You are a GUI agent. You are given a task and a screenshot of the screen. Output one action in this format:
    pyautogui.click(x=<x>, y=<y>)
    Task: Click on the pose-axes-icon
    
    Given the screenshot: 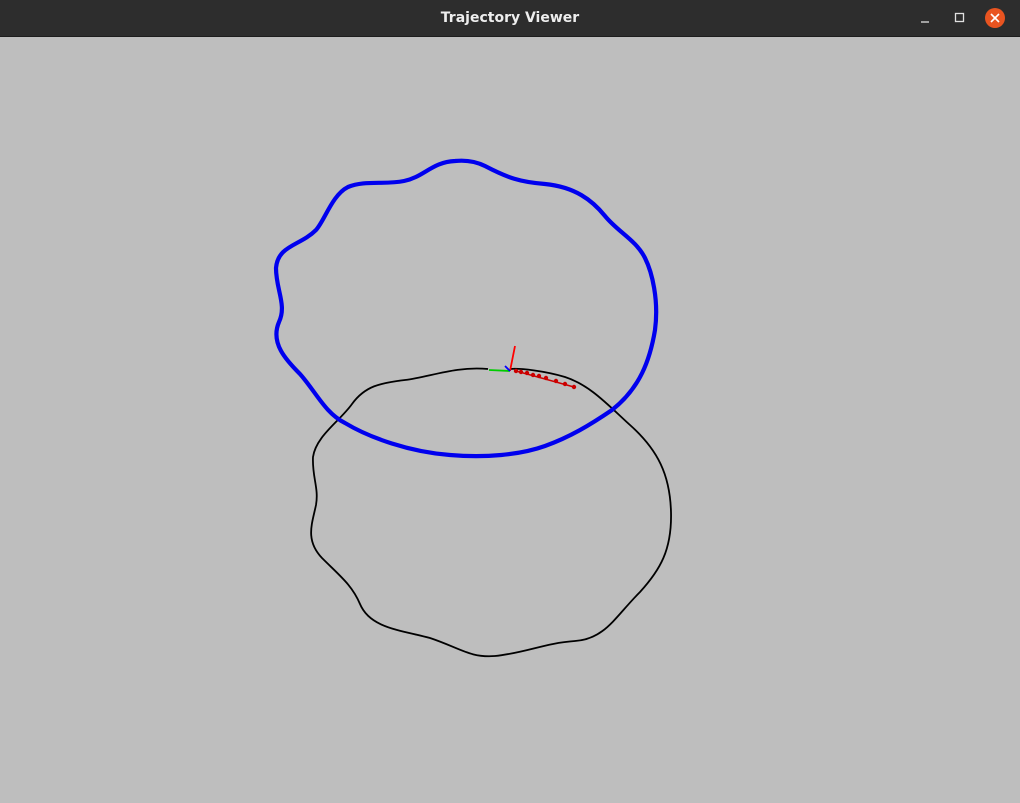 What is the action you would take?
    pyautogui.click(x=502, y=358)
    